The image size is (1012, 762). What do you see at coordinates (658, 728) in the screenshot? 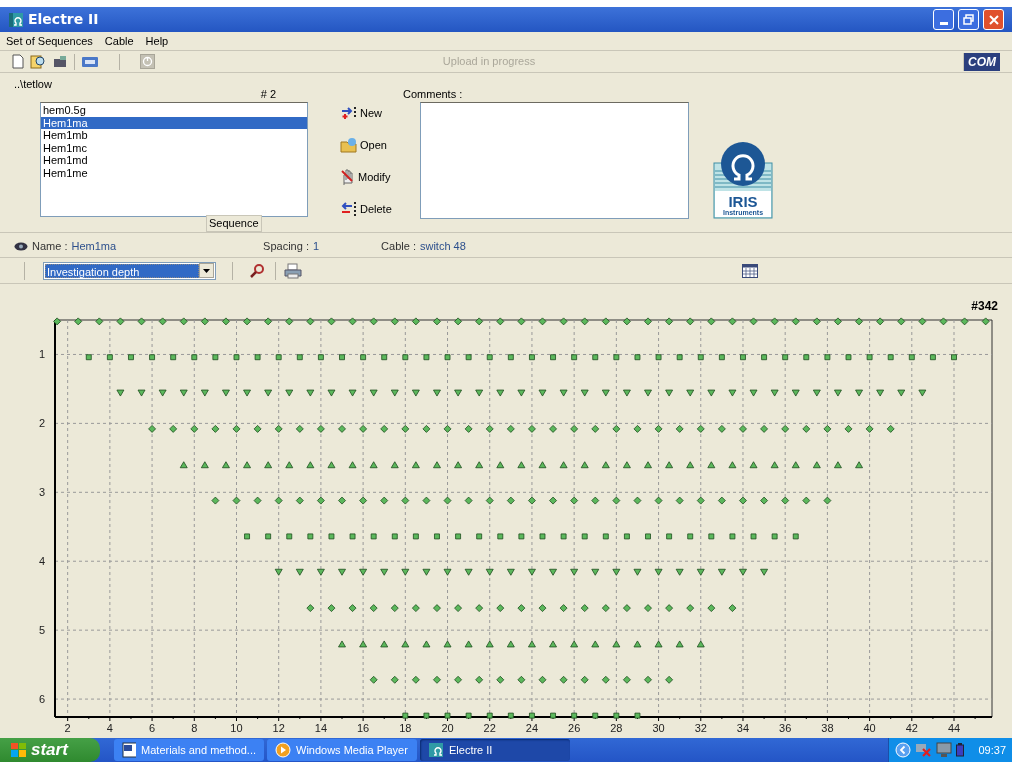
I see `x-tick-label: 30` at bounding box center [658, 728].